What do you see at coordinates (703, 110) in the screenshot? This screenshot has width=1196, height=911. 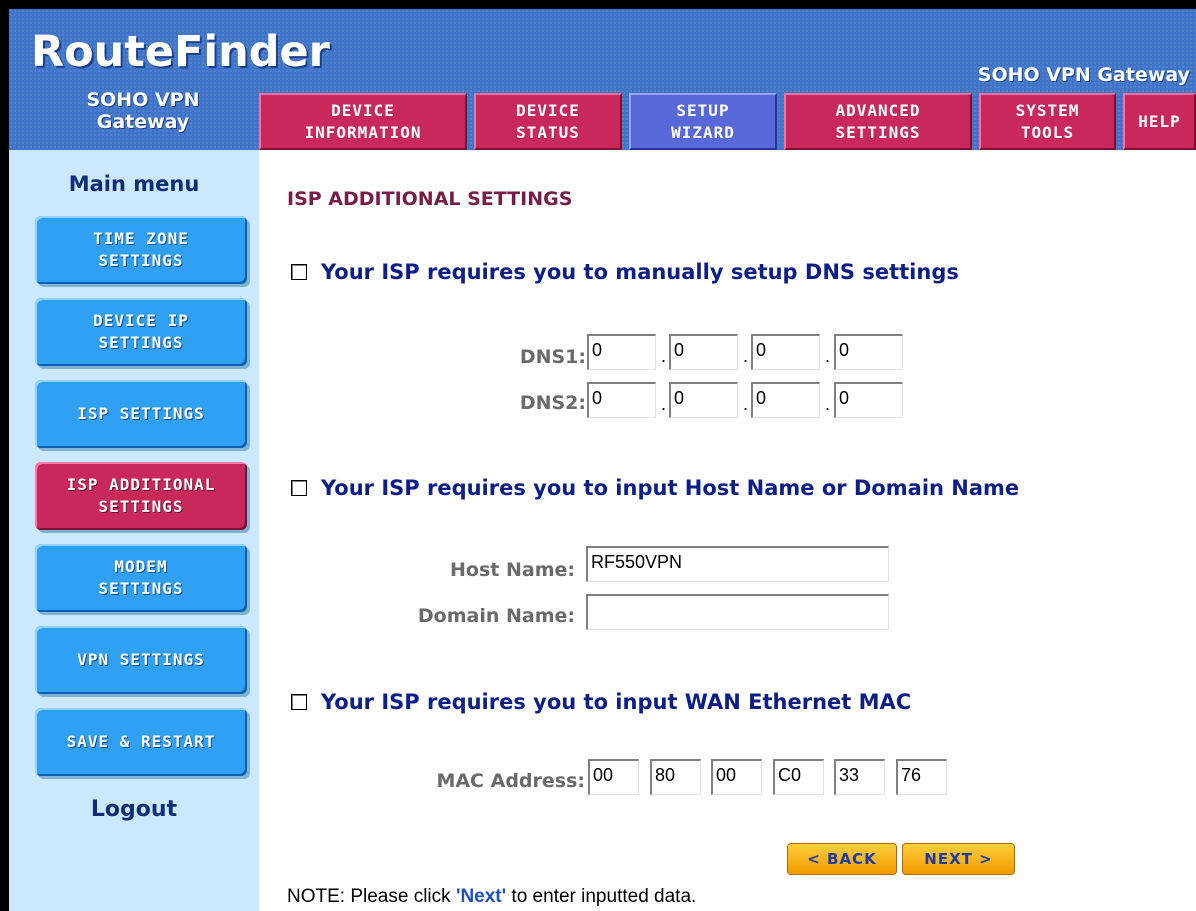 I see `tab-label-line1: SETUP` at bounding box center [703, 110].